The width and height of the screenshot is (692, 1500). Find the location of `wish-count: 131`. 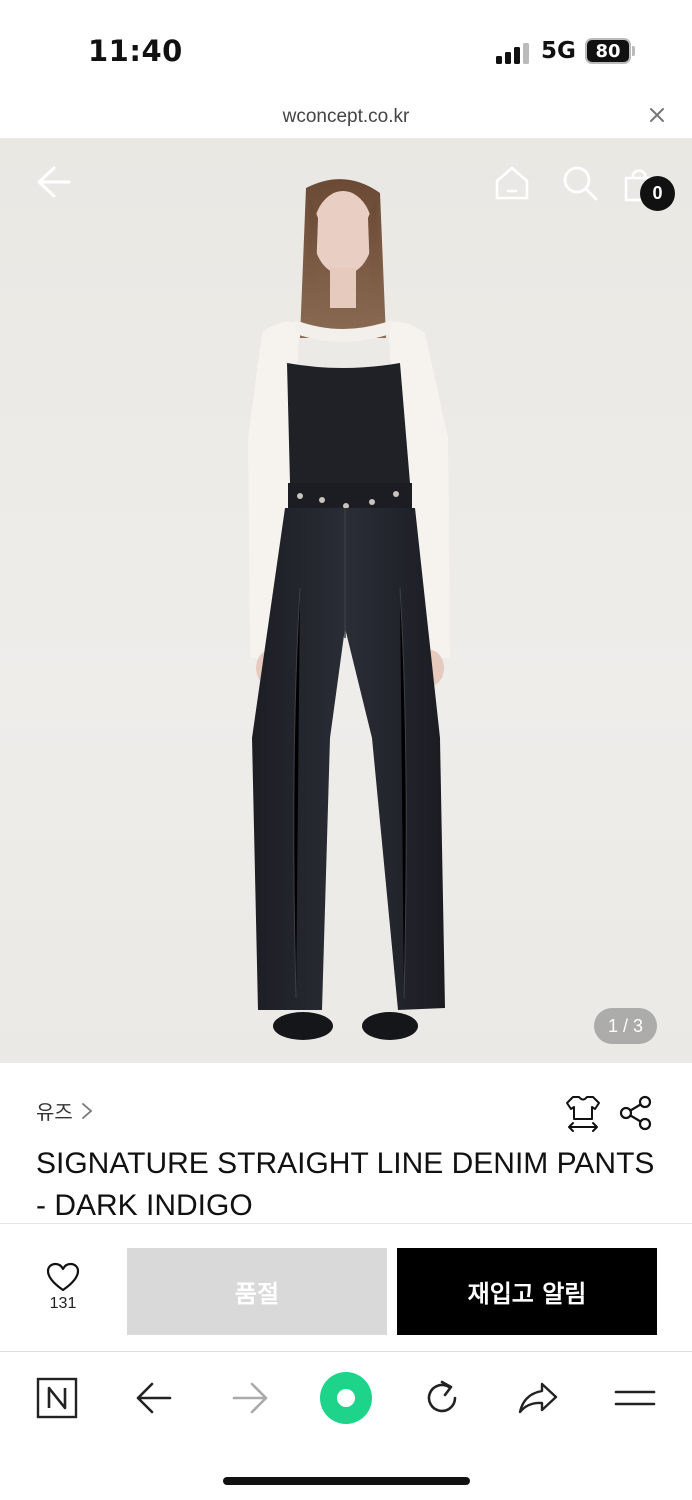

wish-count: 131 is located at coordinates (63, 1303).